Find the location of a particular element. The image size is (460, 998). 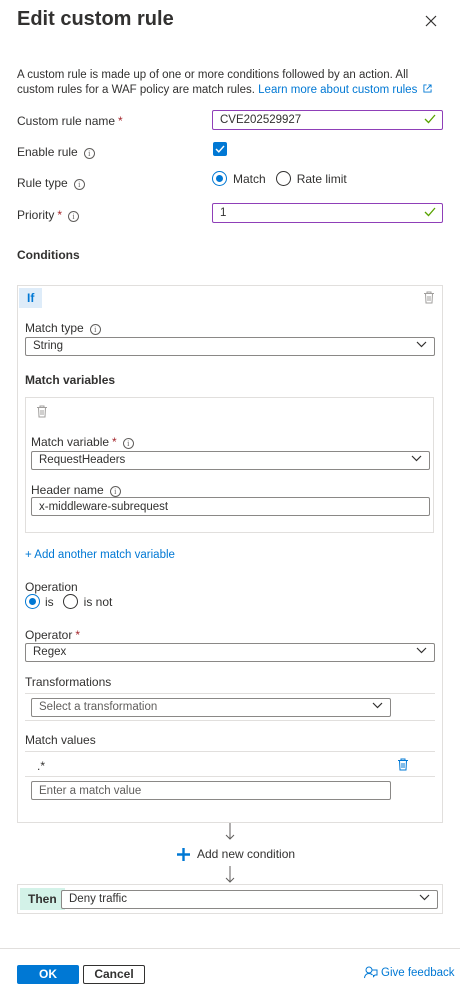

operator-label-text: Operator is located at coordinates (49, 635).